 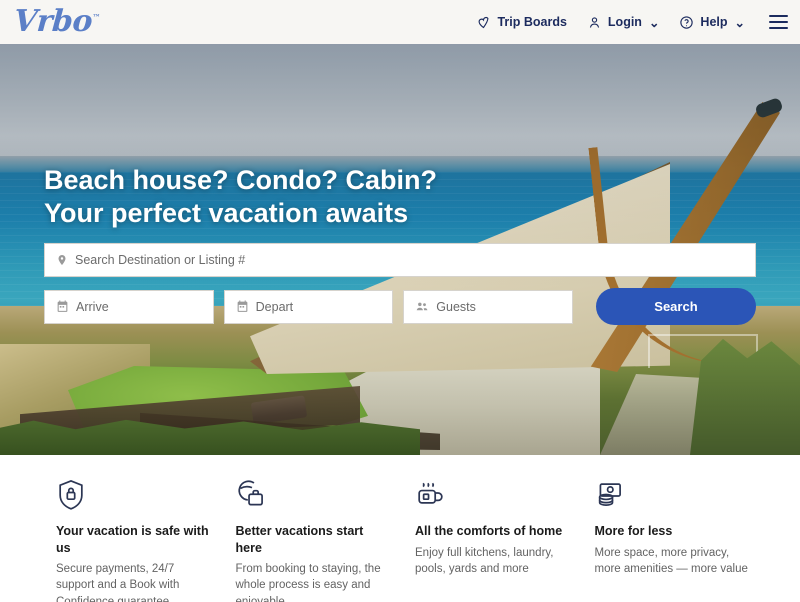 What do you see at coordinates (456, 306) in the screenshot?
I see `guests-placeholder: Guests` at bounding box center [456, 306].